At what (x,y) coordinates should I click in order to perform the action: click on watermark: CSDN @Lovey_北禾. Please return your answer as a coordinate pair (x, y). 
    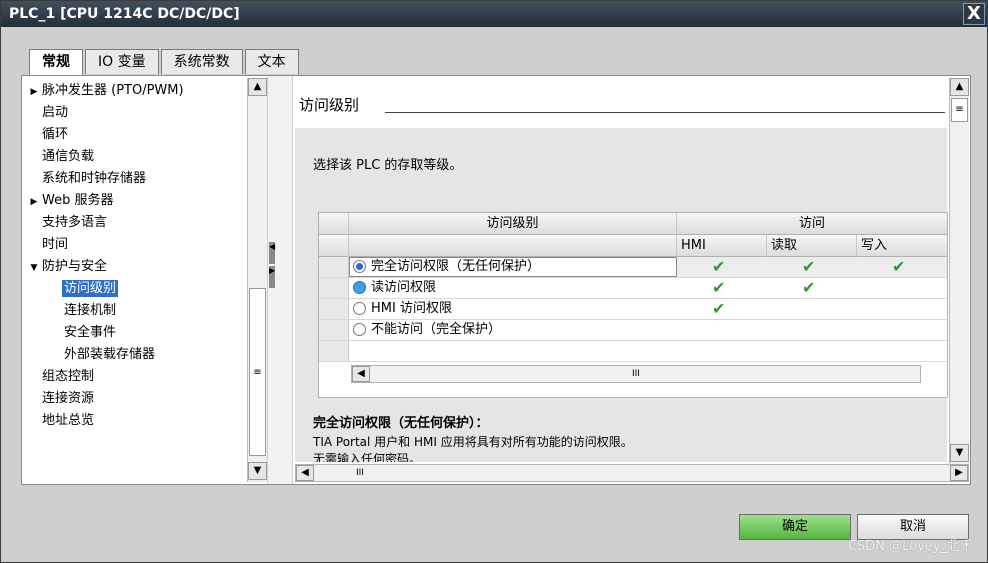
    Looking at the image, I should click on (910, 546).